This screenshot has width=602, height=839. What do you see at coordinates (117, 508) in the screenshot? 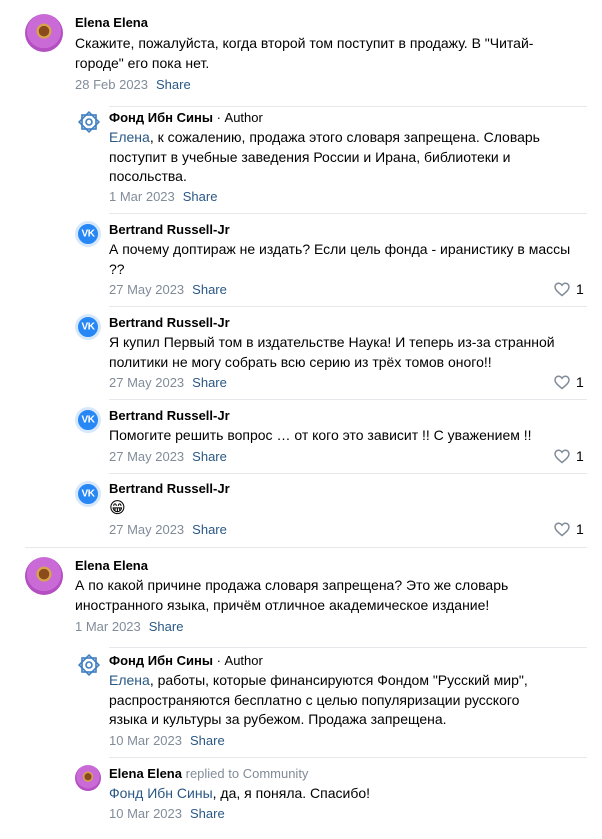
I see `comment-text: 😁` at bounding box center [117, 508].